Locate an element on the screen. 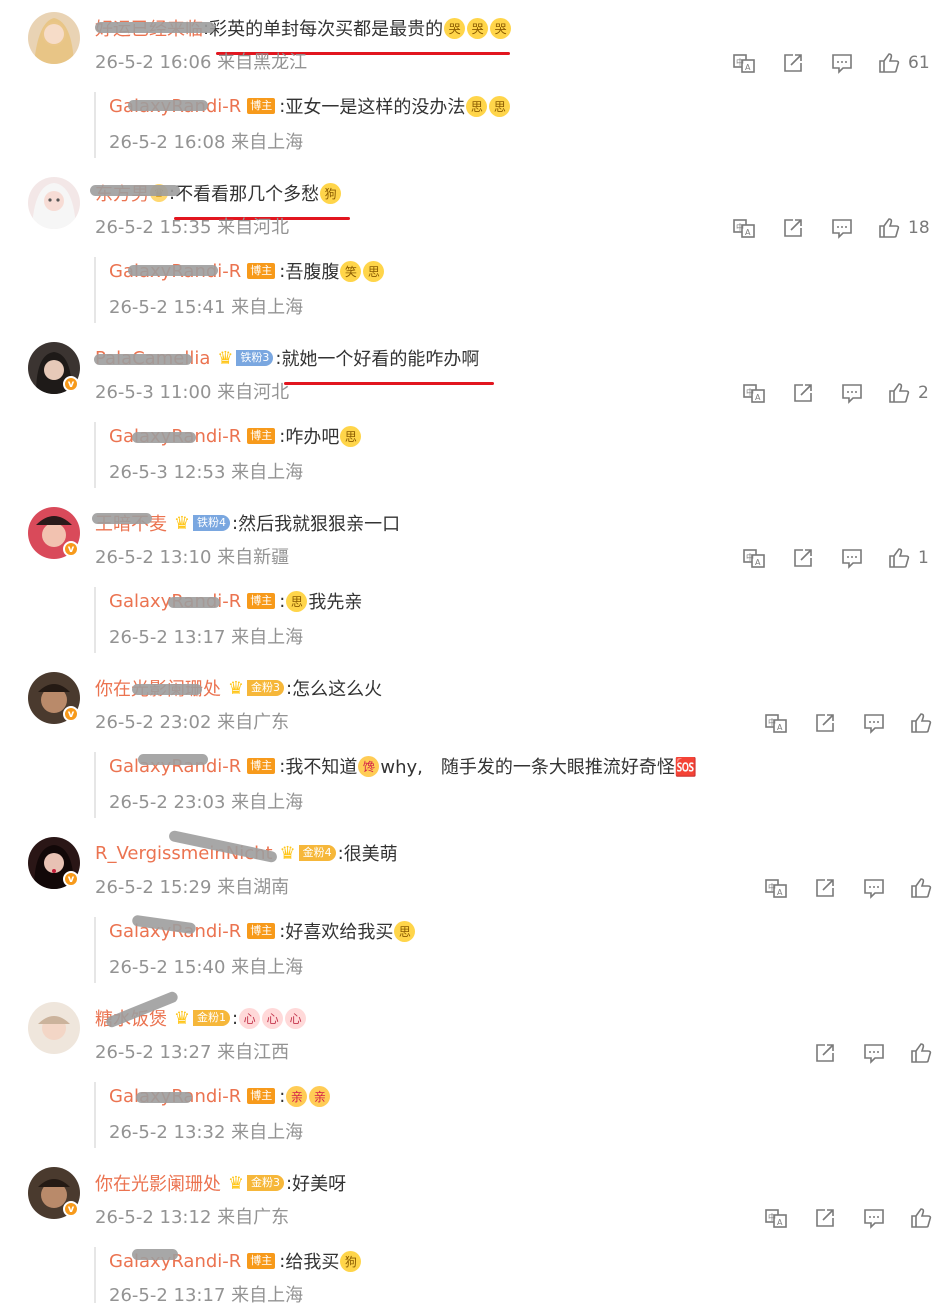 The width and height of the screenshot is (952, 1307). reply-line: GalaxyRandi-R 博主 : 思 我先亲 is located at coordinates (235, 601).